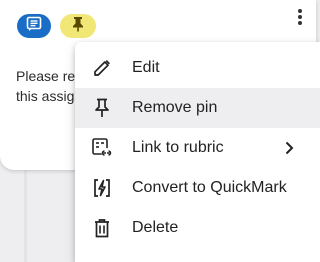  Describe the element at coordinates (102, 228) in the screenshot. I see `trash-icon` at that location.